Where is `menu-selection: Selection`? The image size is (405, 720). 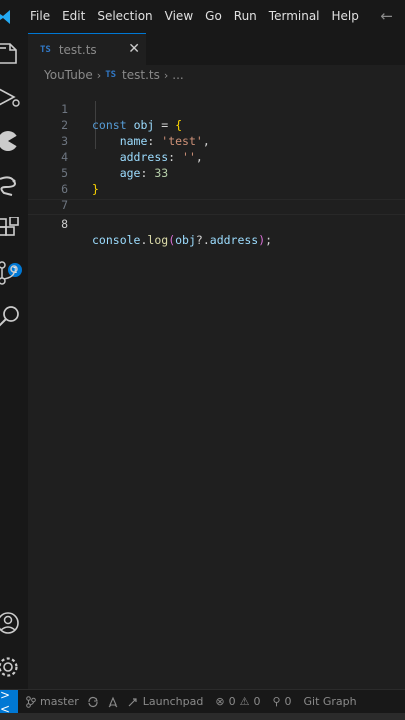 menu-selection: Selection is located at coordinates (124, 16).